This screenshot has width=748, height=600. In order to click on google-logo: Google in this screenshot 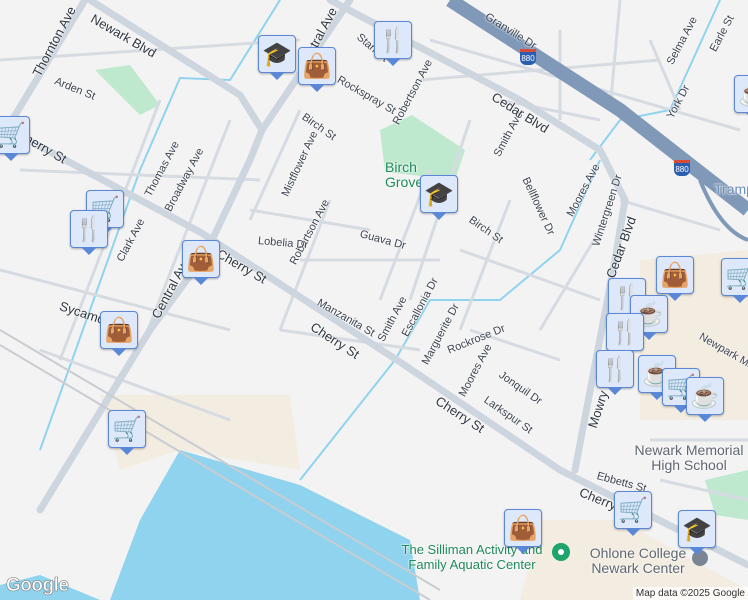, I will do `click(38, 586)`.